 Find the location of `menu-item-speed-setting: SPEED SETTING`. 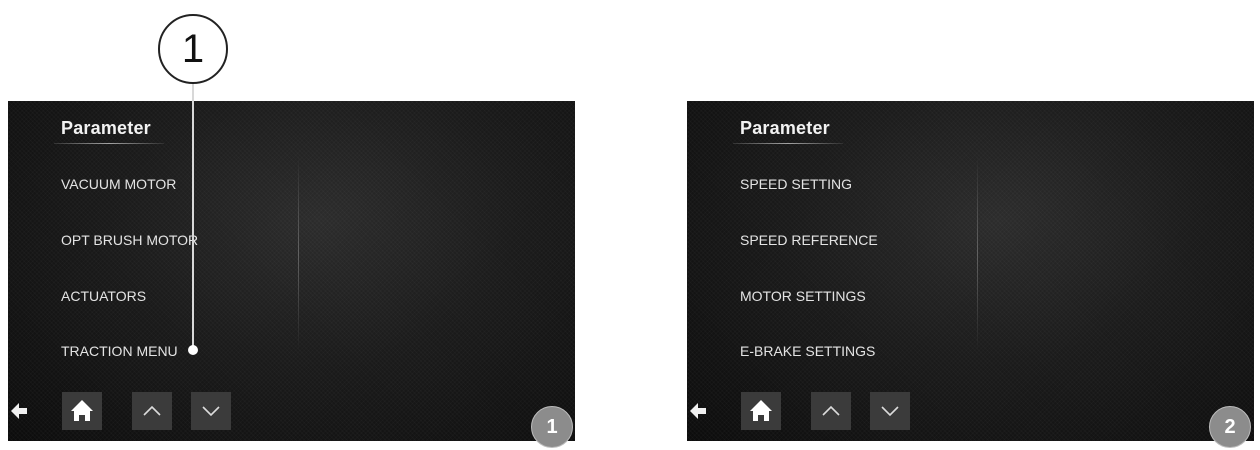

menu-item-speed-setting: SPEED SETTING is located at coordinates (796, 184).